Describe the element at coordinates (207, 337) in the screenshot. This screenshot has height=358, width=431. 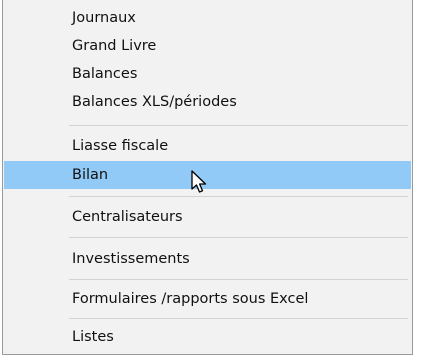
I see `menu-item-listes: Listes` at that location.